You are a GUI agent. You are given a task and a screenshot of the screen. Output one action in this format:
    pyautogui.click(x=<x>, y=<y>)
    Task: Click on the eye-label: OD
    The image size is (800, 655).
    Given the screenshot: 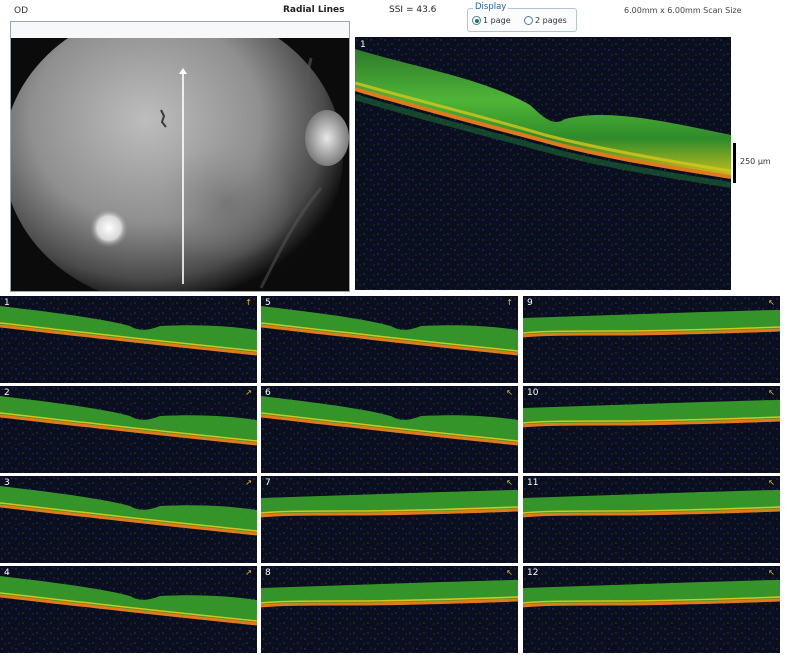 What is the action you would take?
    pyautogui.click(x=21, y=11)
    